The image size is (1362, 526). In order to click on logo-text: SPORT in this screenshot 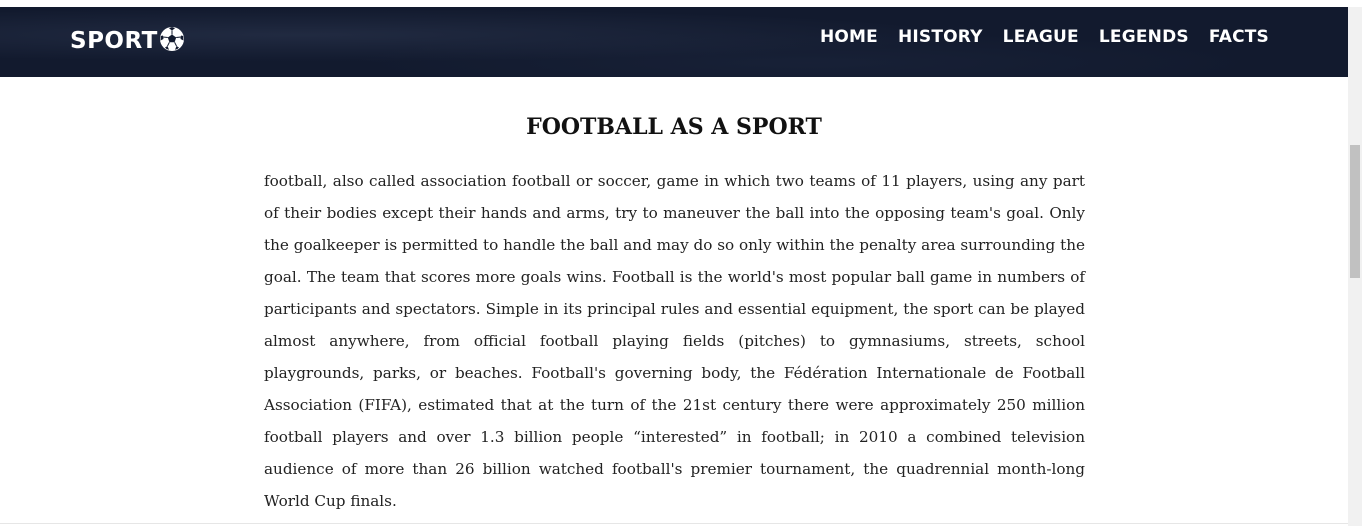, I will do `click(114, 41)`.